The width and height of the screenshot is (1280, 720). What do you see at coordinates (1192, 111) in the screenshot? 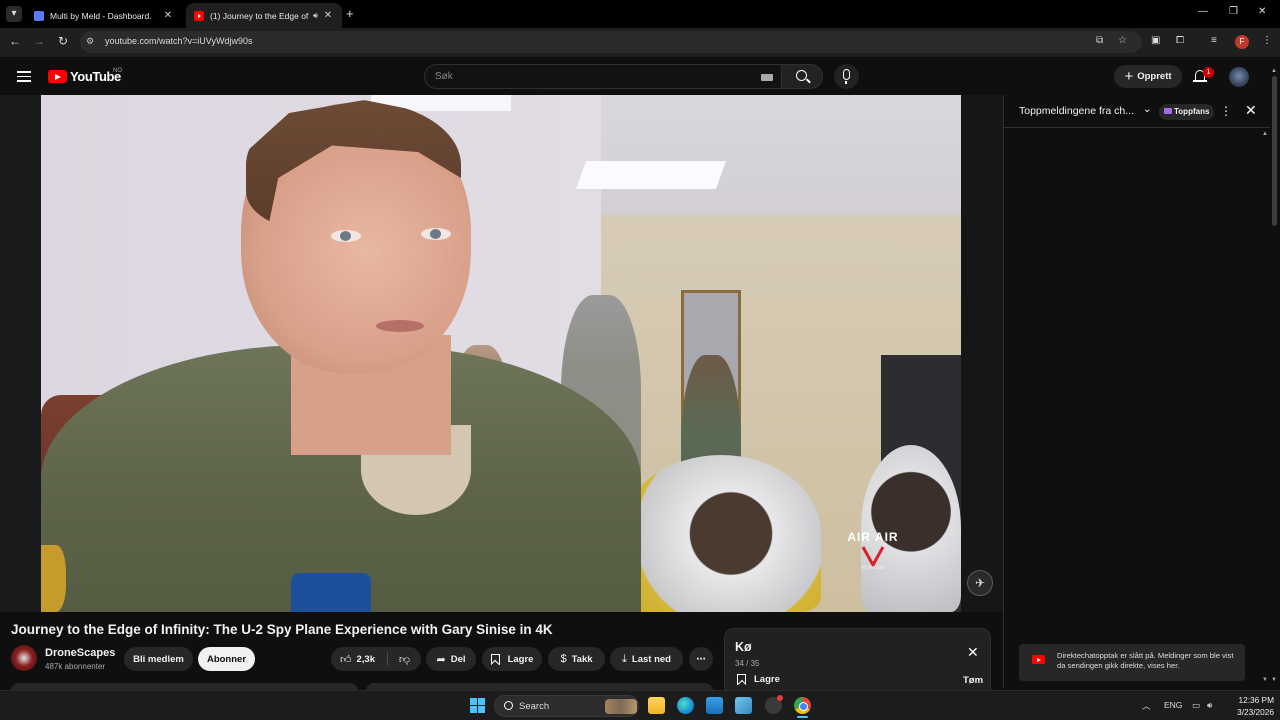
I see `top-fans-label: Toppfans` at bounding box center [1192, 111].